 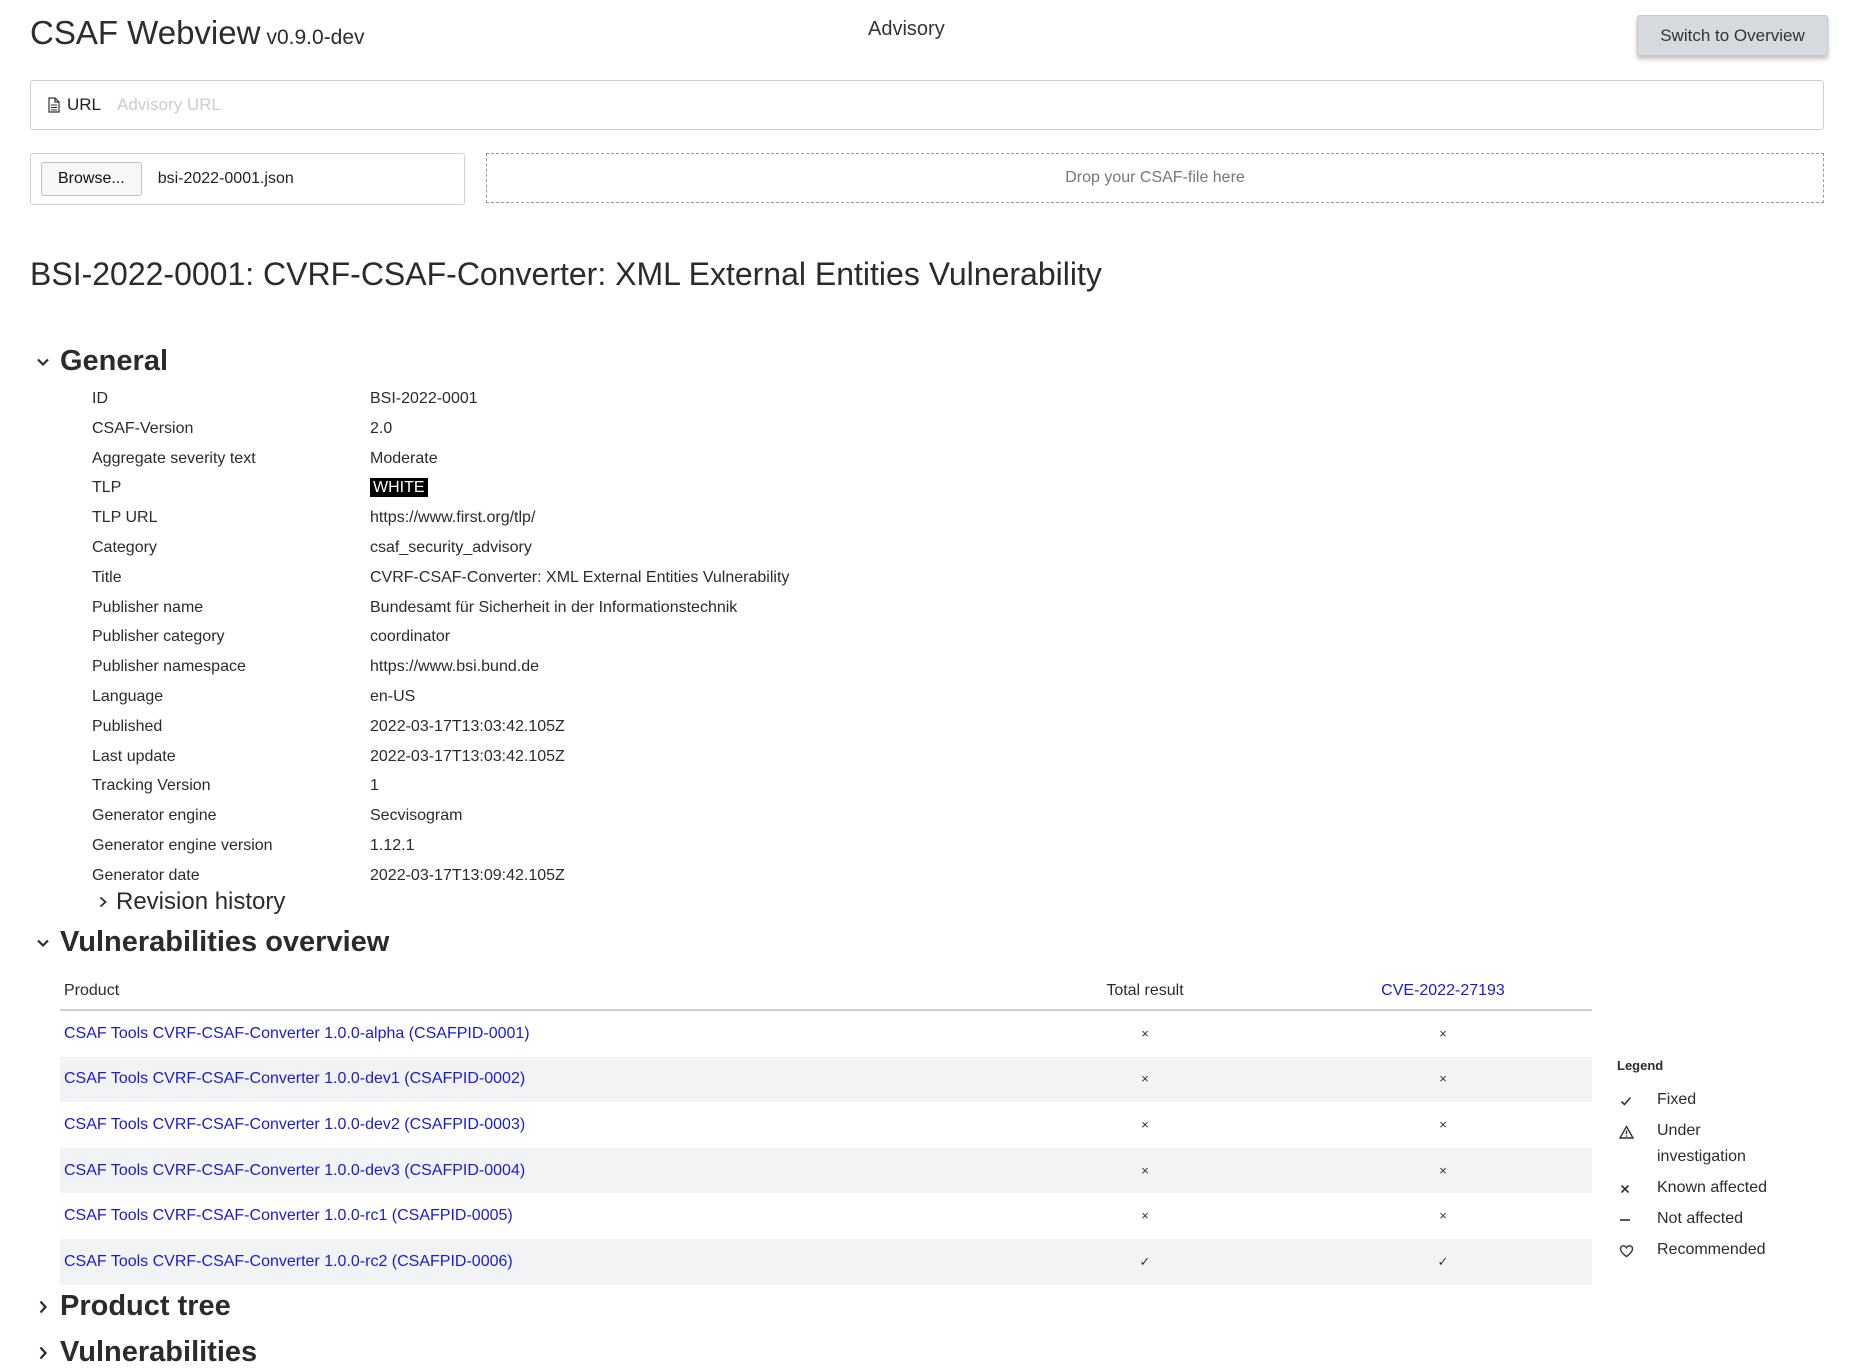 I want to click on section-toggle-vulnerabilities: Vulnerabilities, so click(x=145, y=1352).